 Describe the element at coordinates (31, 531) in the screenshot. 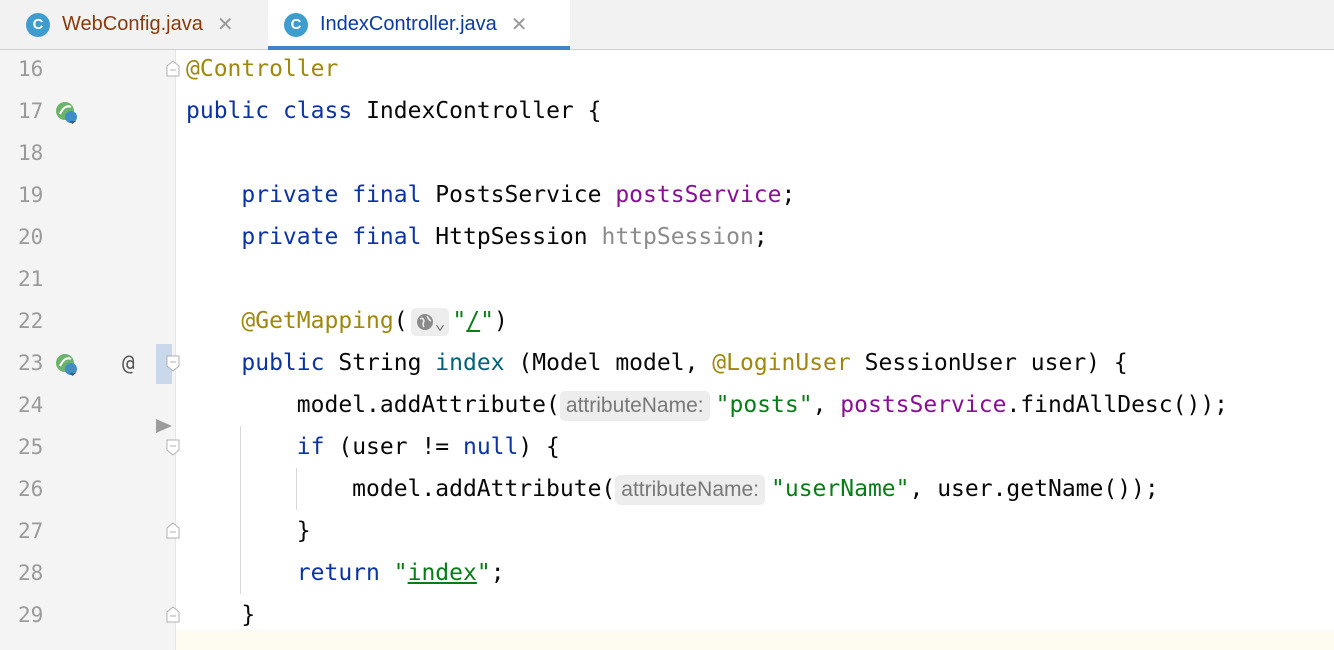

I see `line-number: 27` at that location.